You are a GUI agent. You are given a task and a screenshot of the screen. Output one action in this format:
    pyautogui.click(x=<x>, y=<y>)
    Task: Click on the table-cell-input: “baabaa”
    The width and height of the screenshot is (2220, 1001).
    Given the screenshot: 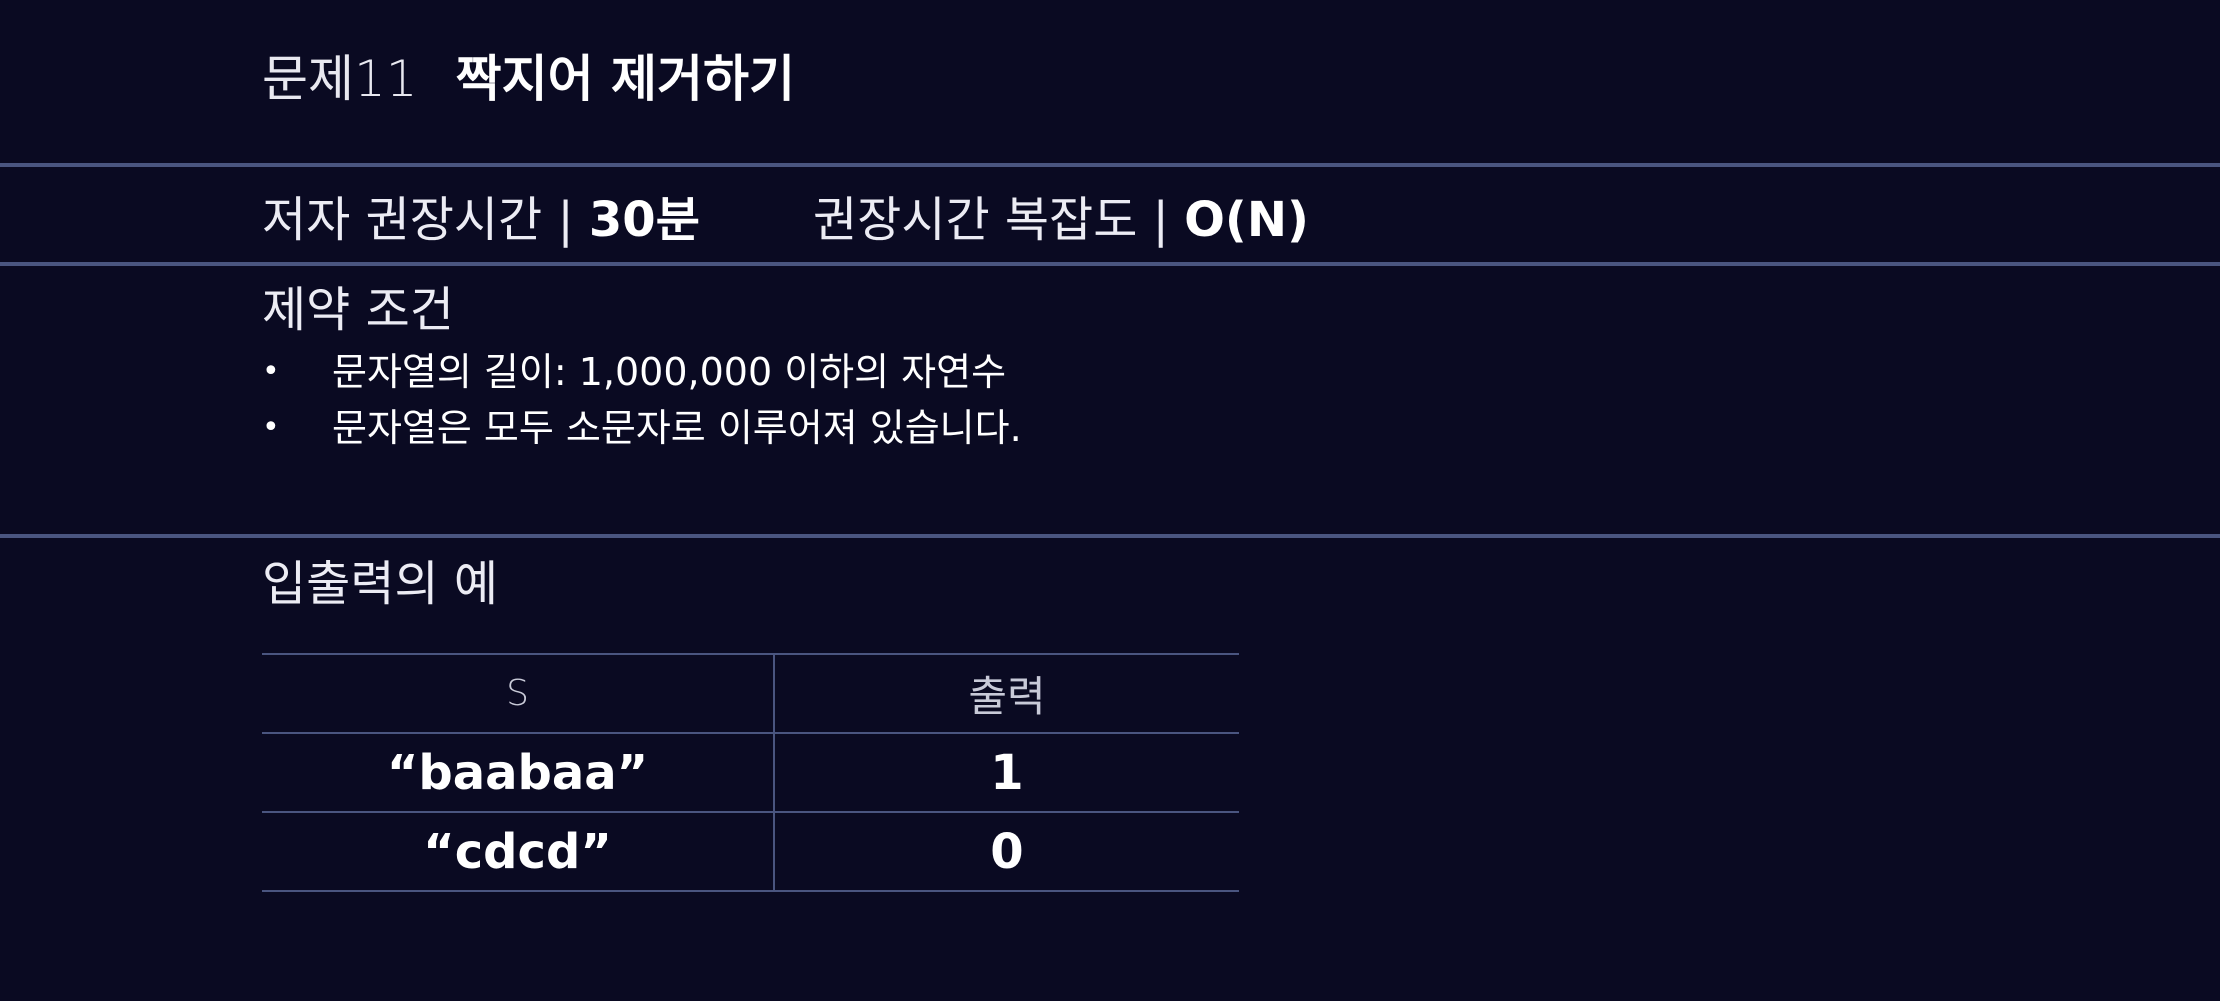 What is the action you would take?
    pyautogui.click(x=518, y=772)
    